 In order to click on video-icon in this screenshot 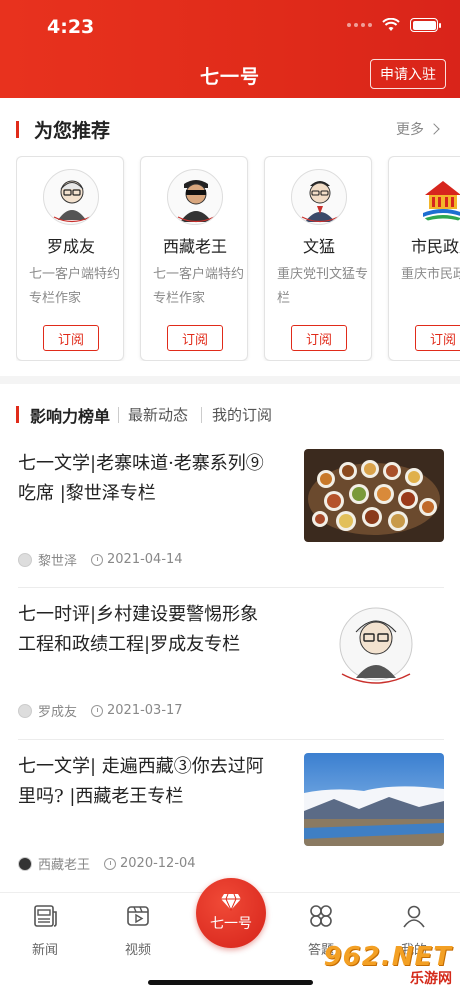, I will do `click(138, 916)`.